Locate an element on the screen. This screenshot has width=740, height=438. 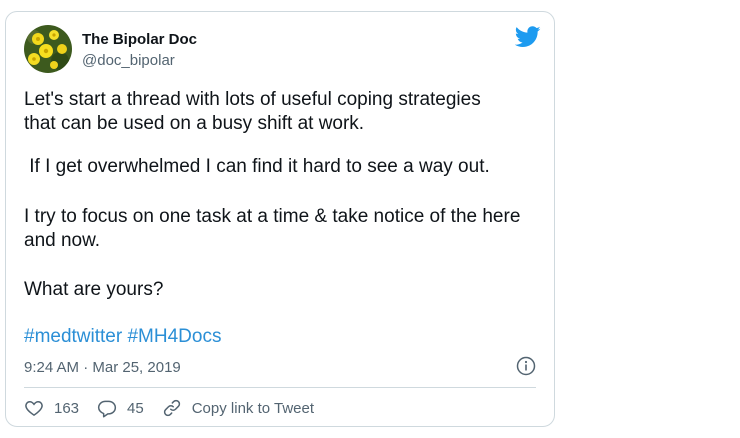
divider is located at coordinates (280, 387).